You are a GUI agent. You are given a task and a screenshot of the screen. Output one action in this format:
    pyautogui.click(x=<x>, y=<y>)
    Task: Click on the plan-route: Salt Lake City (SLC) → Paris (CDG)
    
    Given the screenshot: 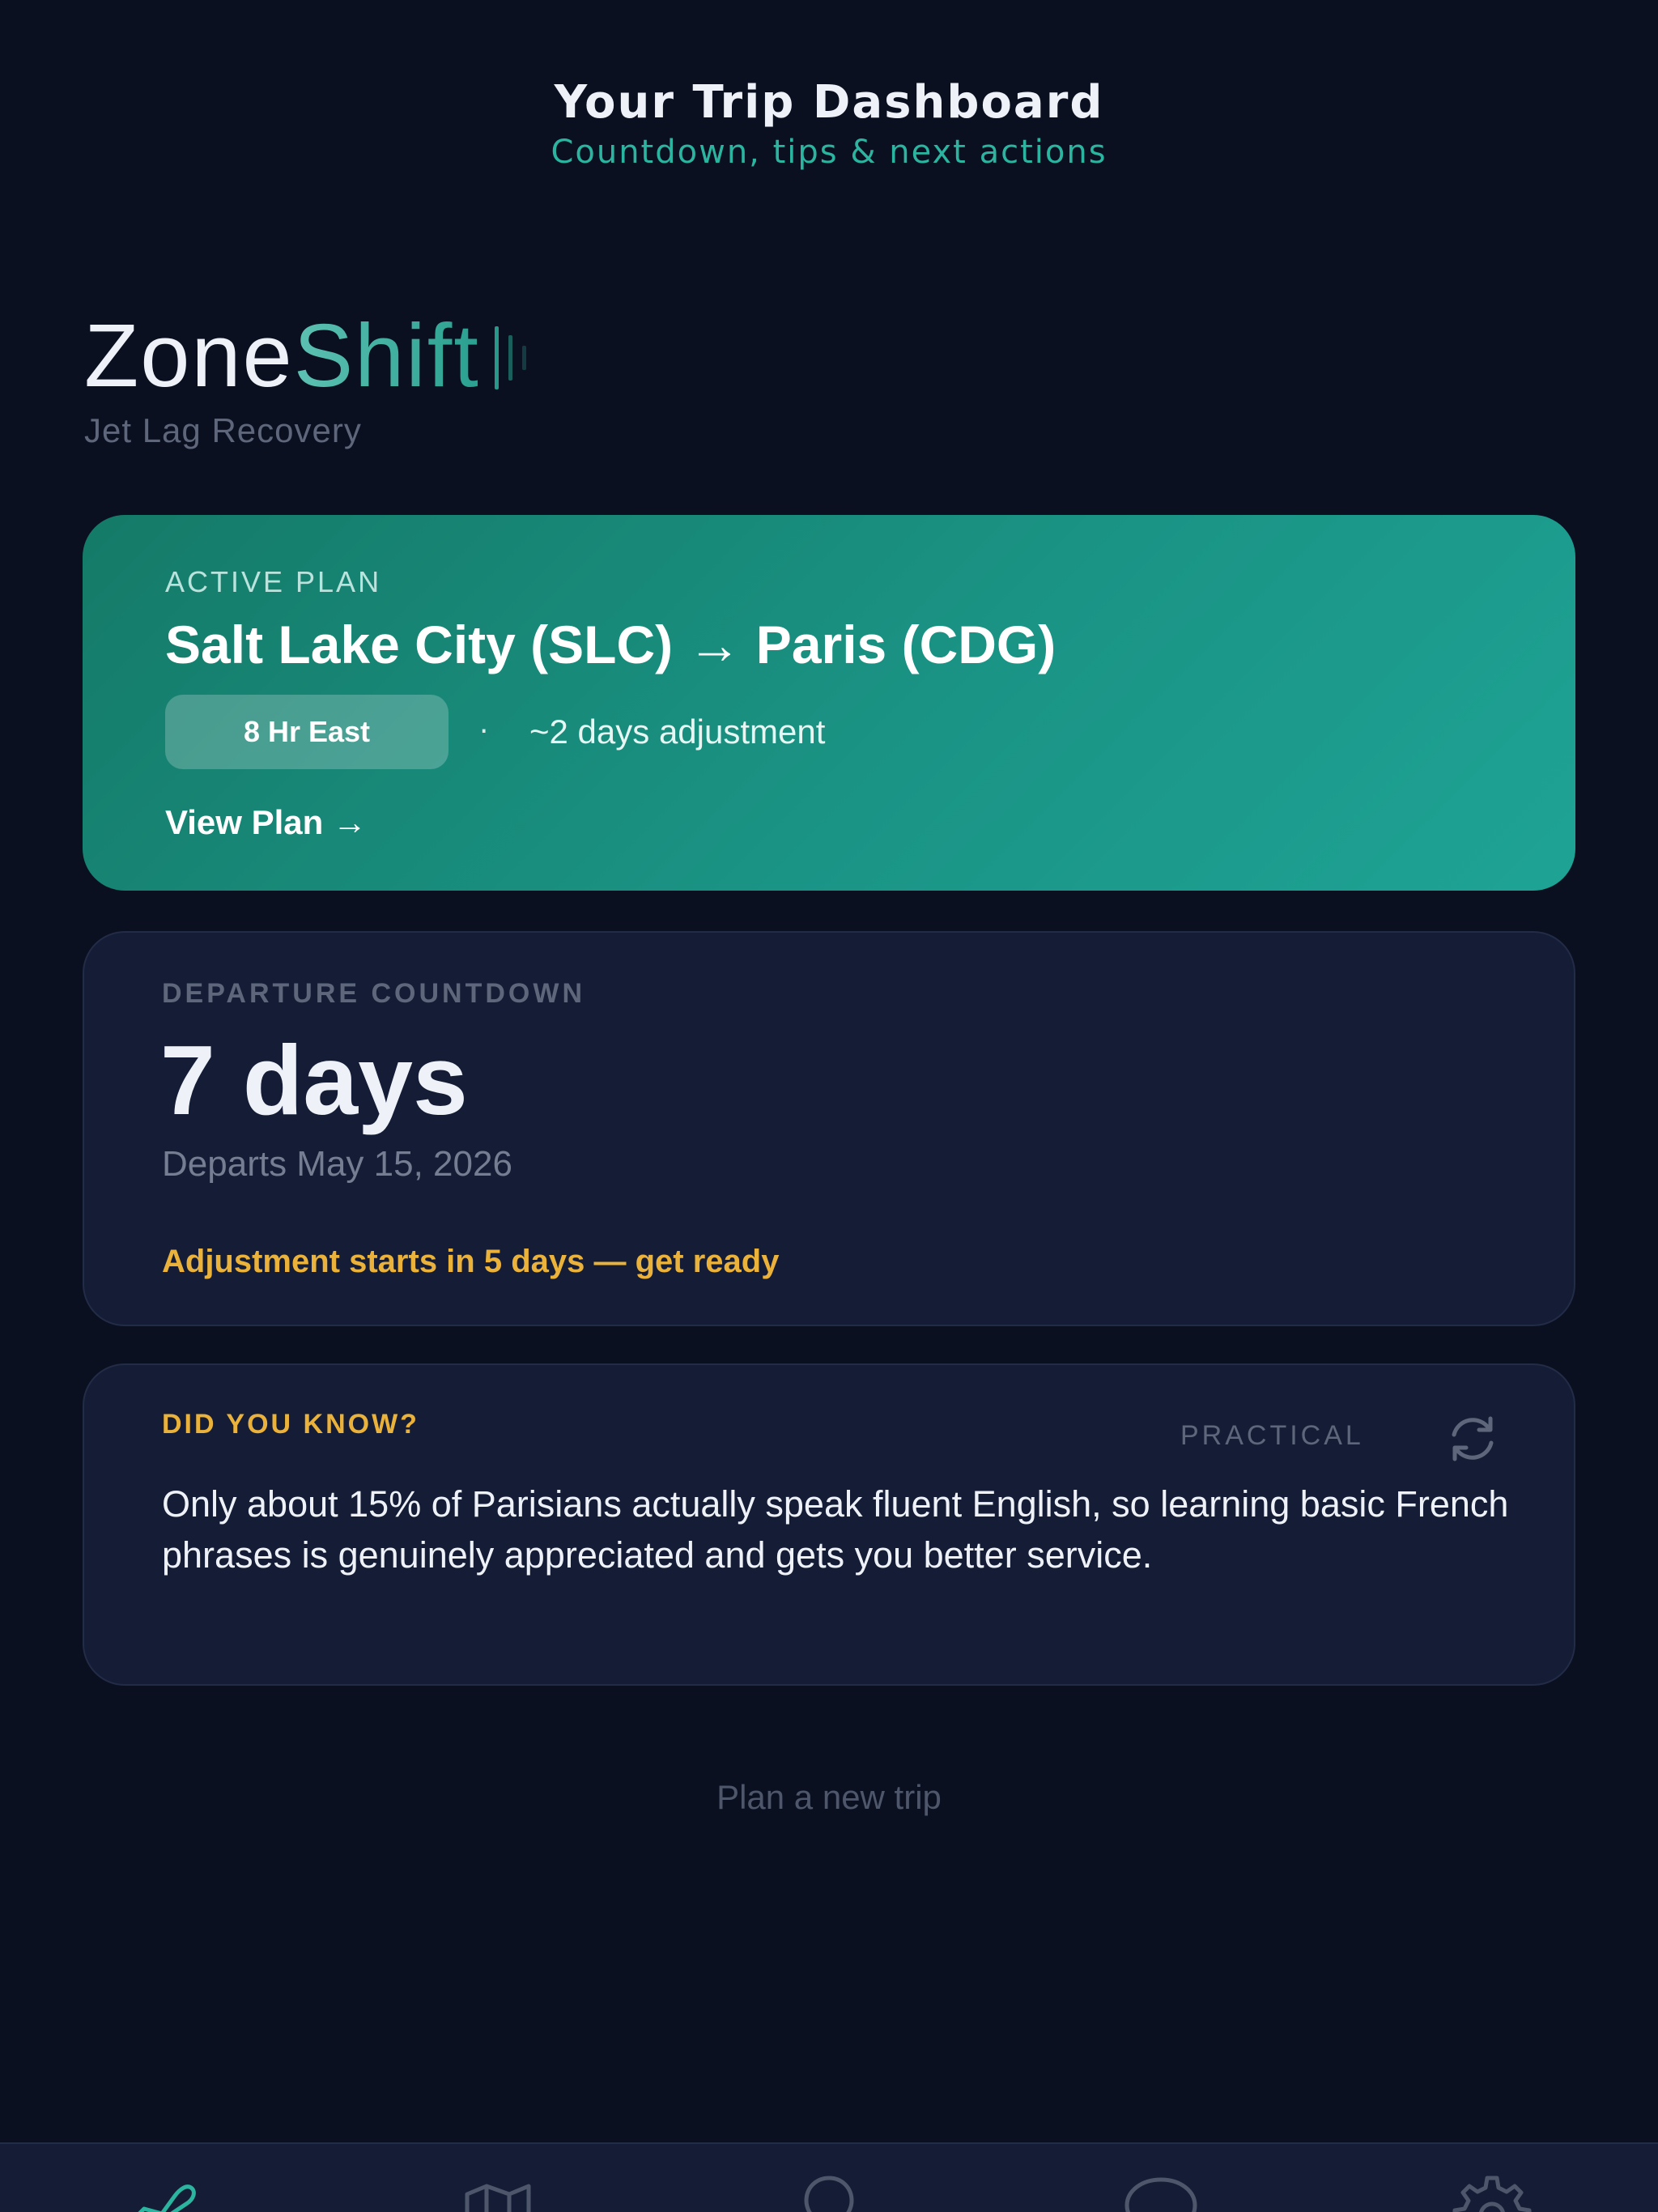 What is the action you would take?
    pyautogui.click(x=610, y=644)
    